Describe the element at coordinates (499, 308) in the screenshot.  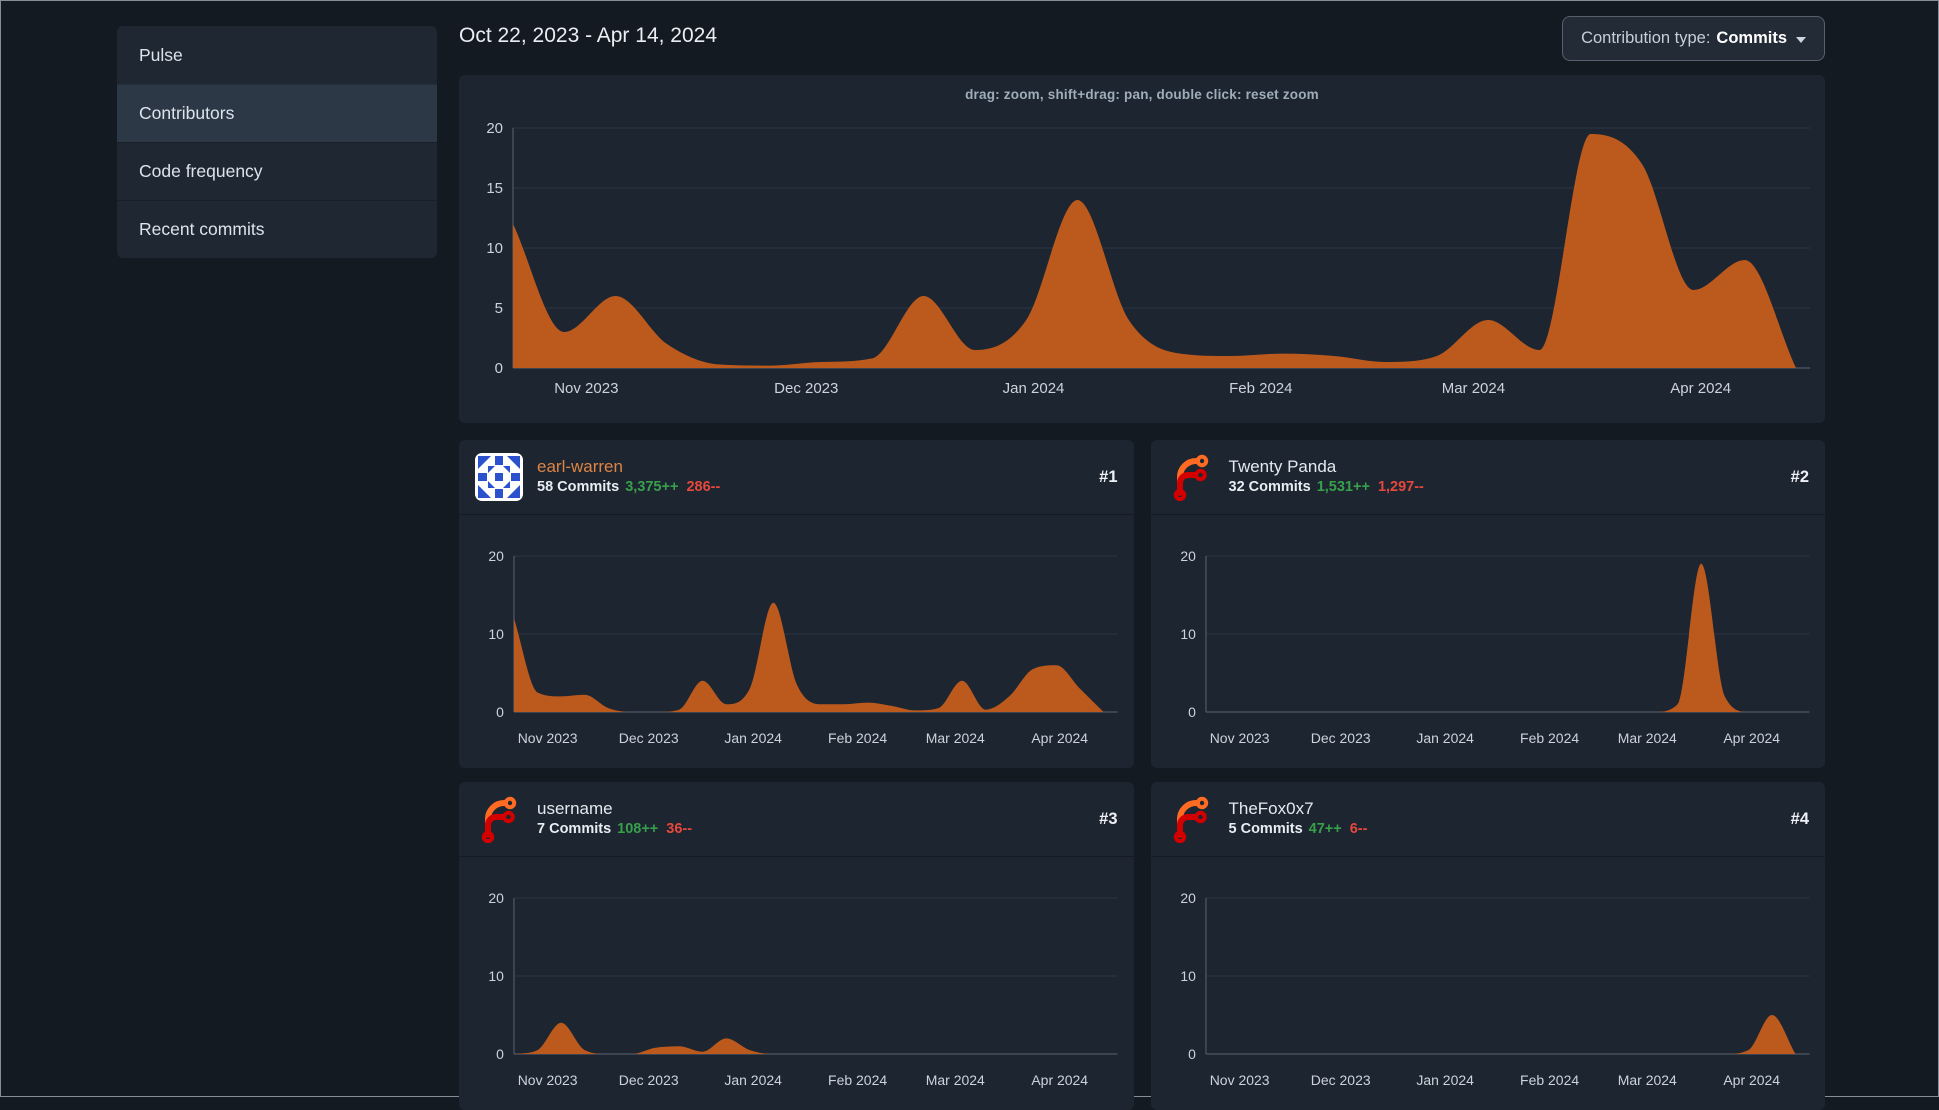
I see `svg-text: 5` at that location.